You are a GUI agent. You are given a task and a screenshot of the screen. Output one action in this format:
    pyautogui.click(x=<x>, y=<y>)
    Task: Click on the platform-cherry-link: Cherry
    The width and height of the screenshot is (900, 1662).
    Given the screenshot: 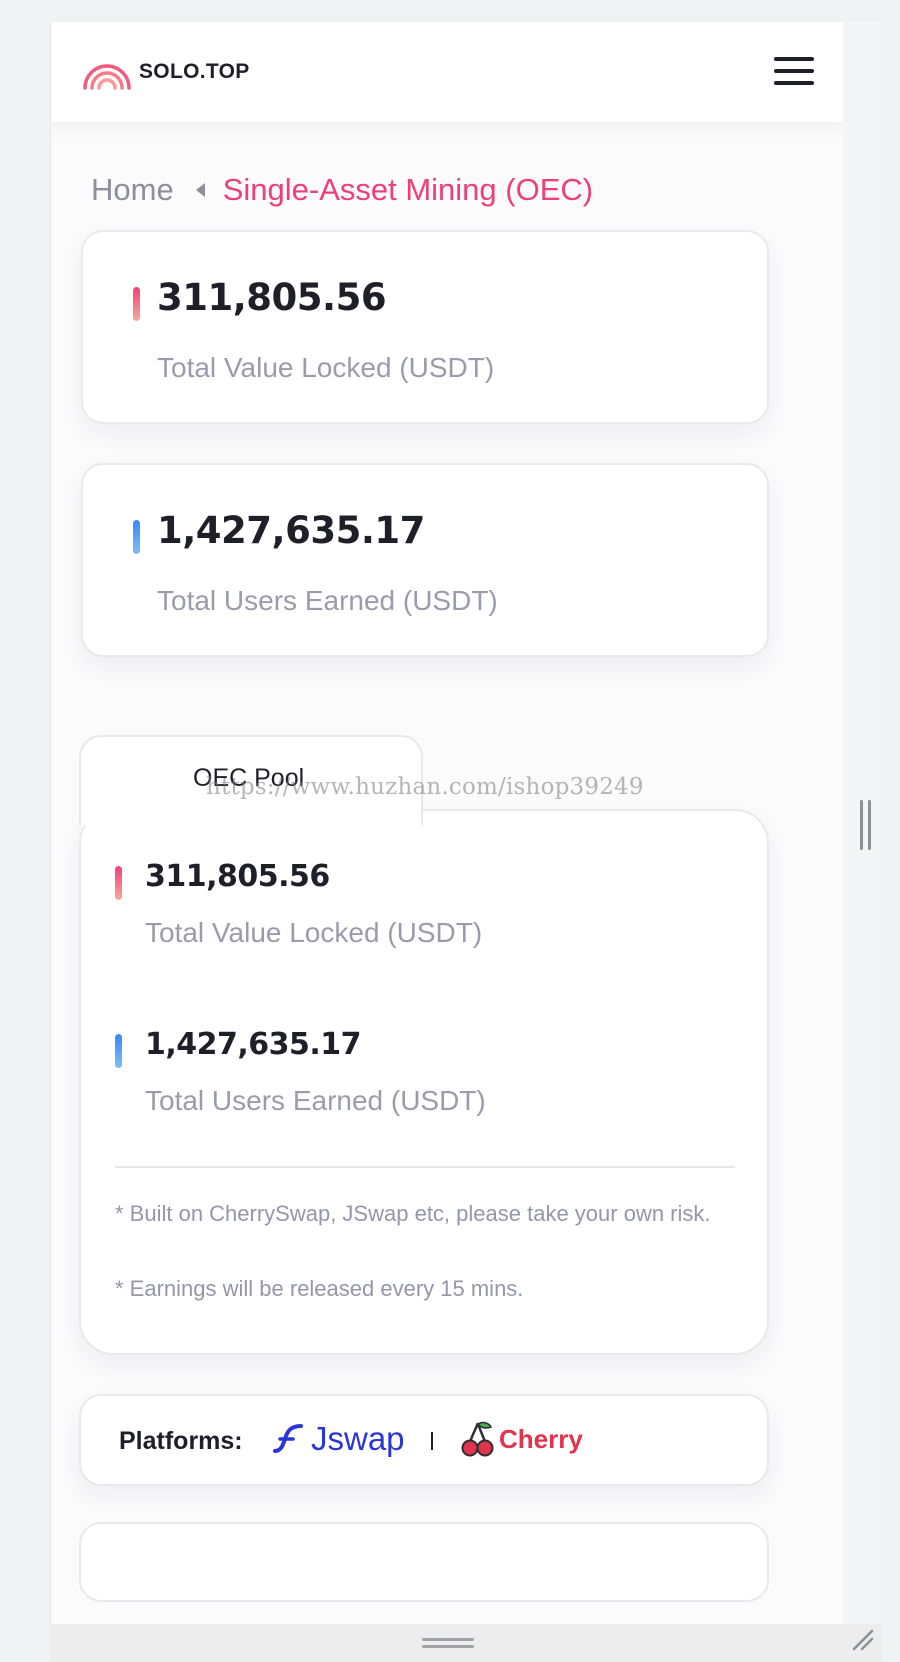 What is the action you would take?
    pyautogui.click(x=522, y=1439)
    